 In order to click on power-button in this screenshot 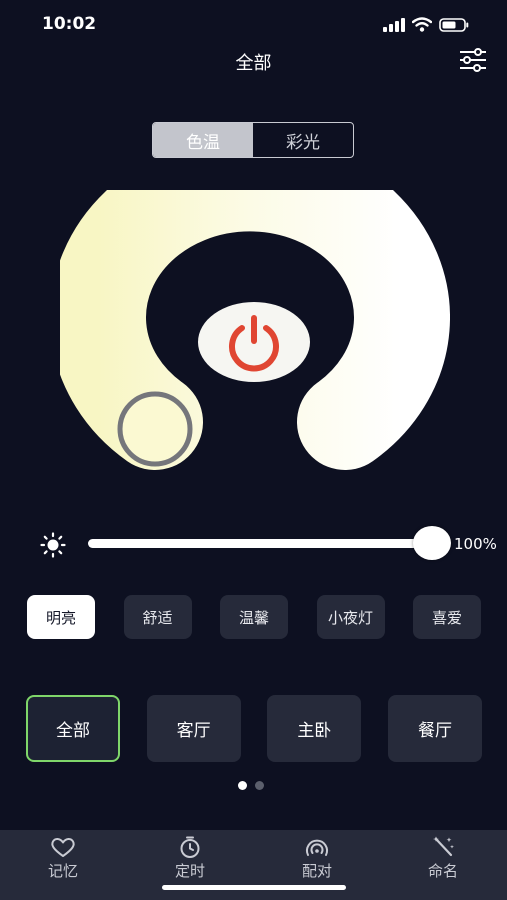, I will do `click(254, 342)`.